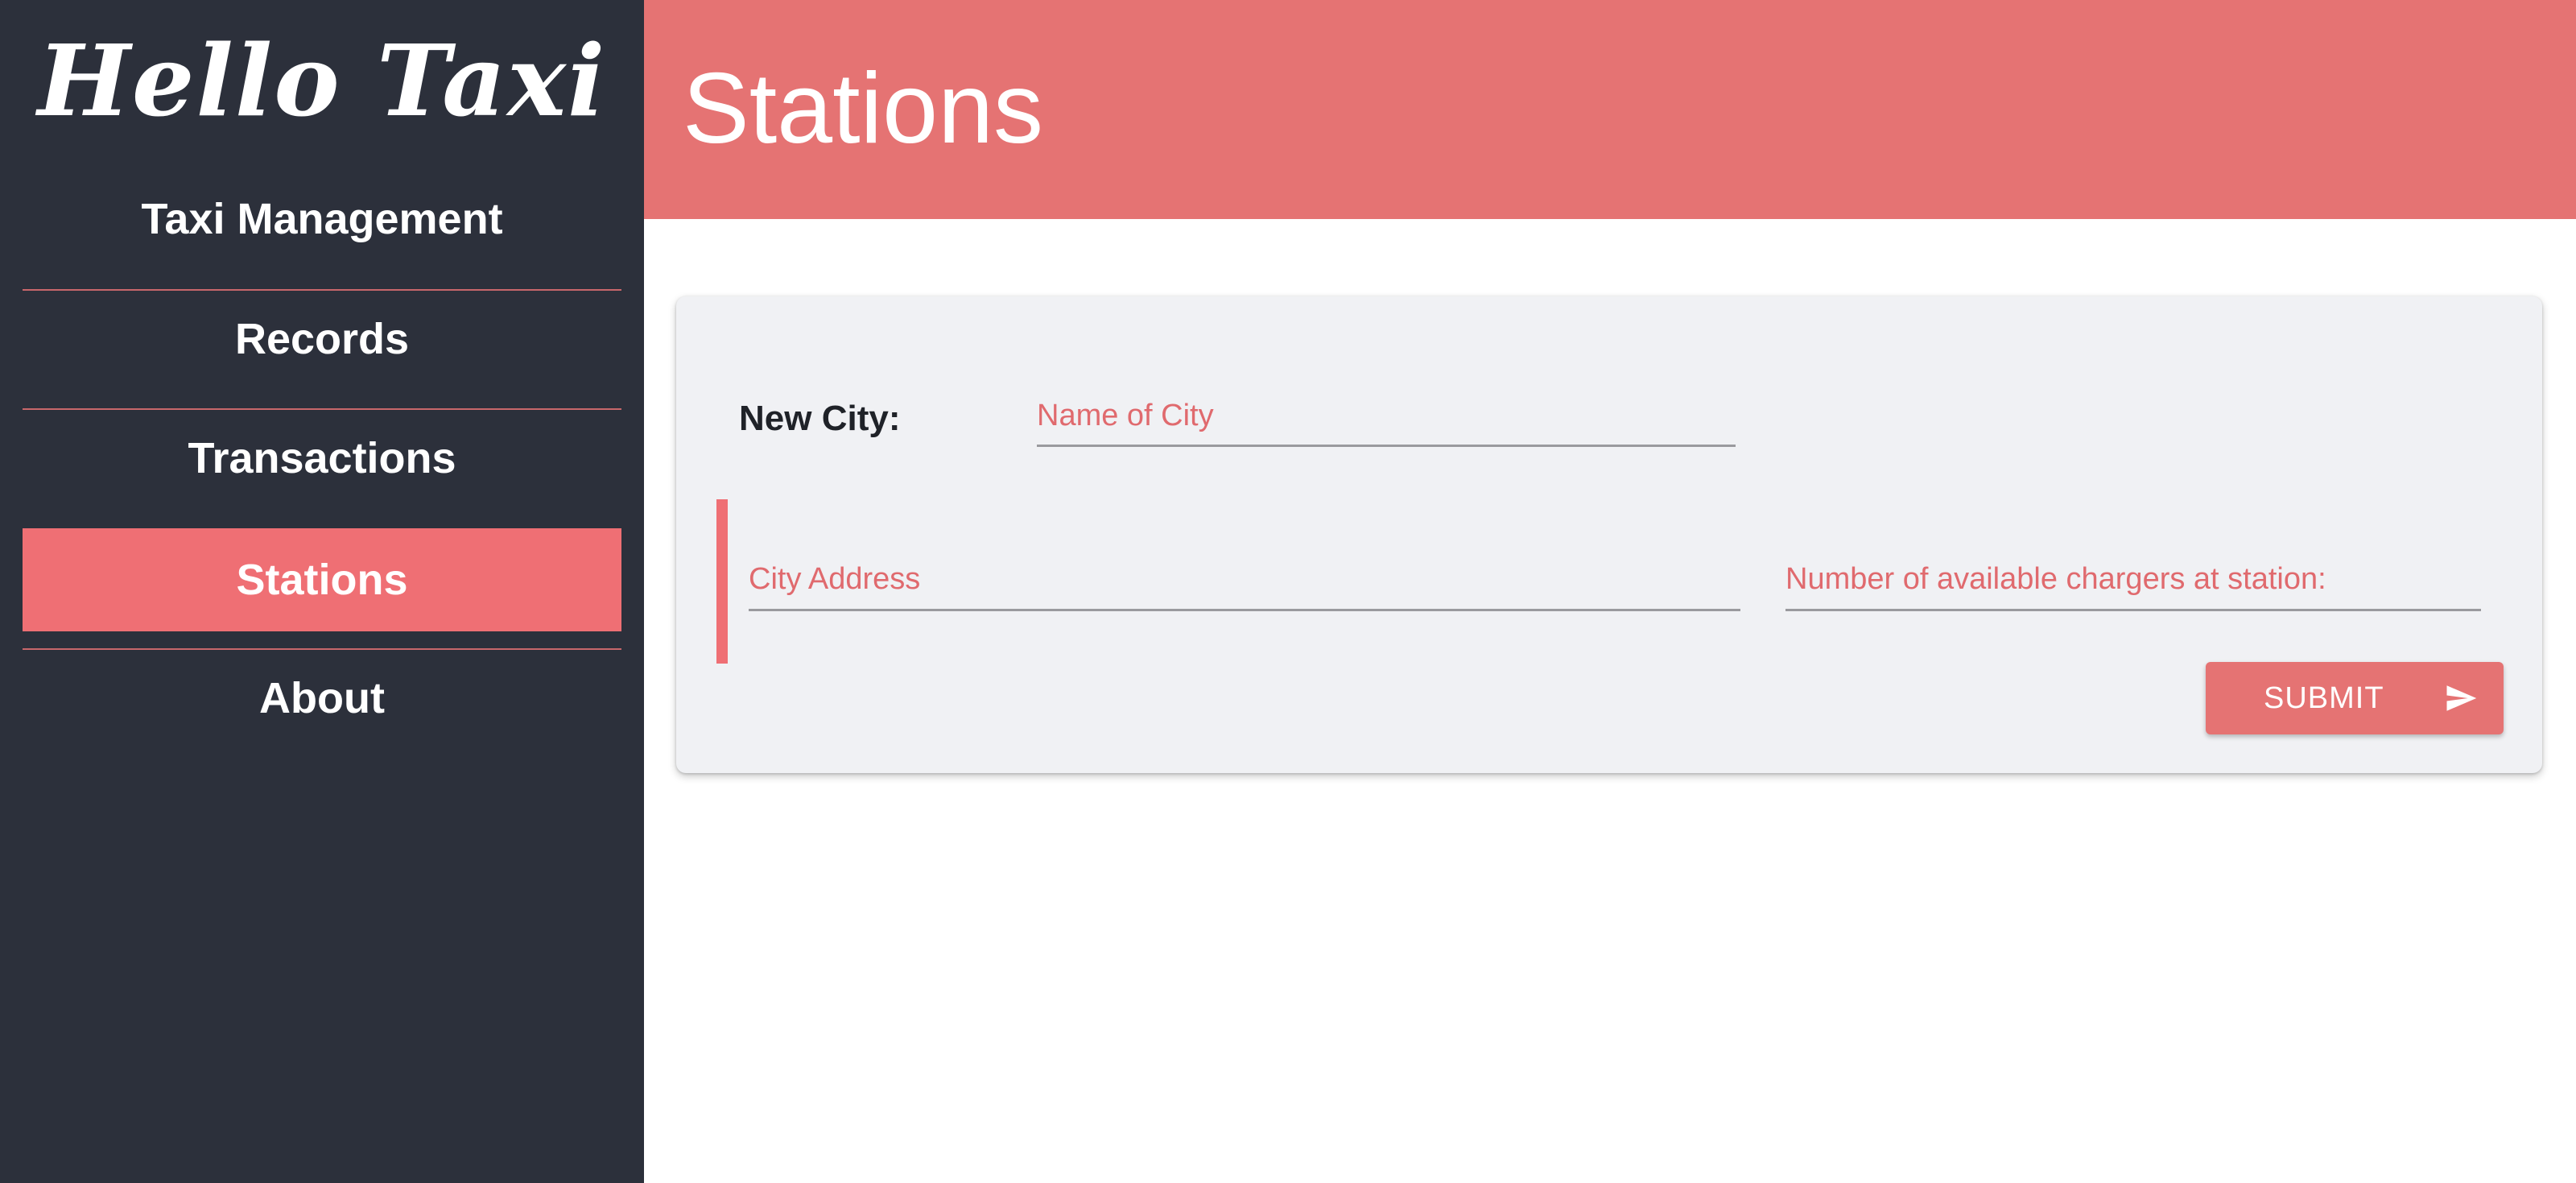  I want to click on app-logo: Hello Taxi, so click(322, 81).